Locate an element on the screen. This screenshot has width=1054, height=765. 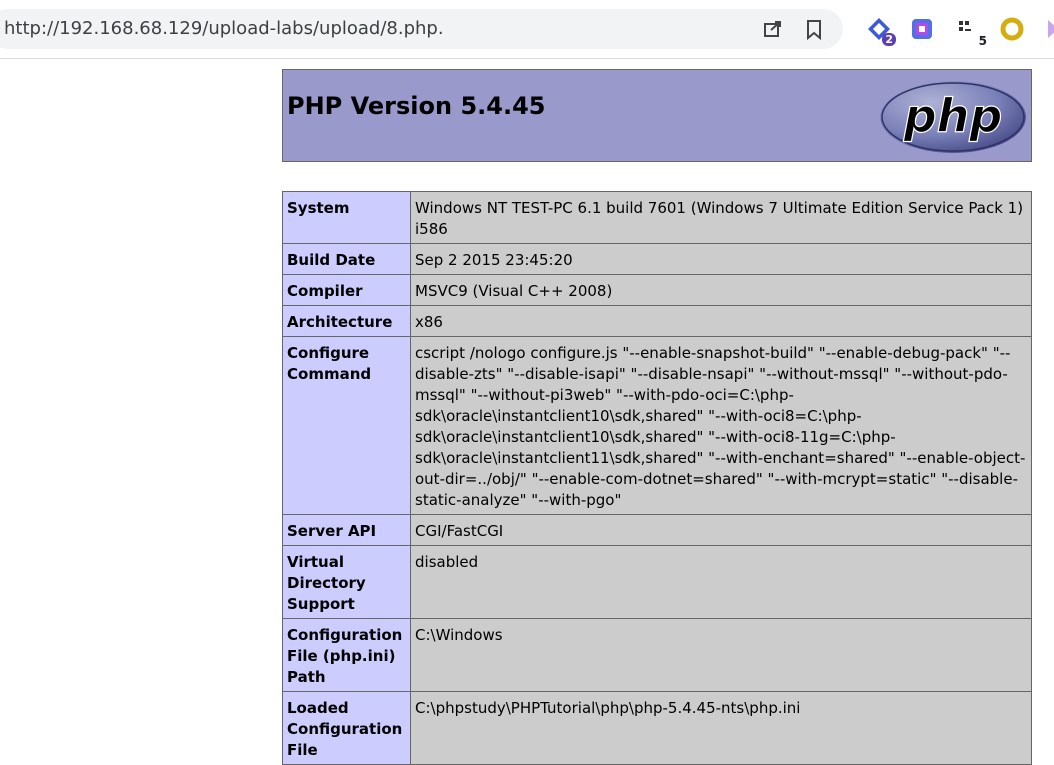
row-value: x86 is located at coordinates (721, 321).